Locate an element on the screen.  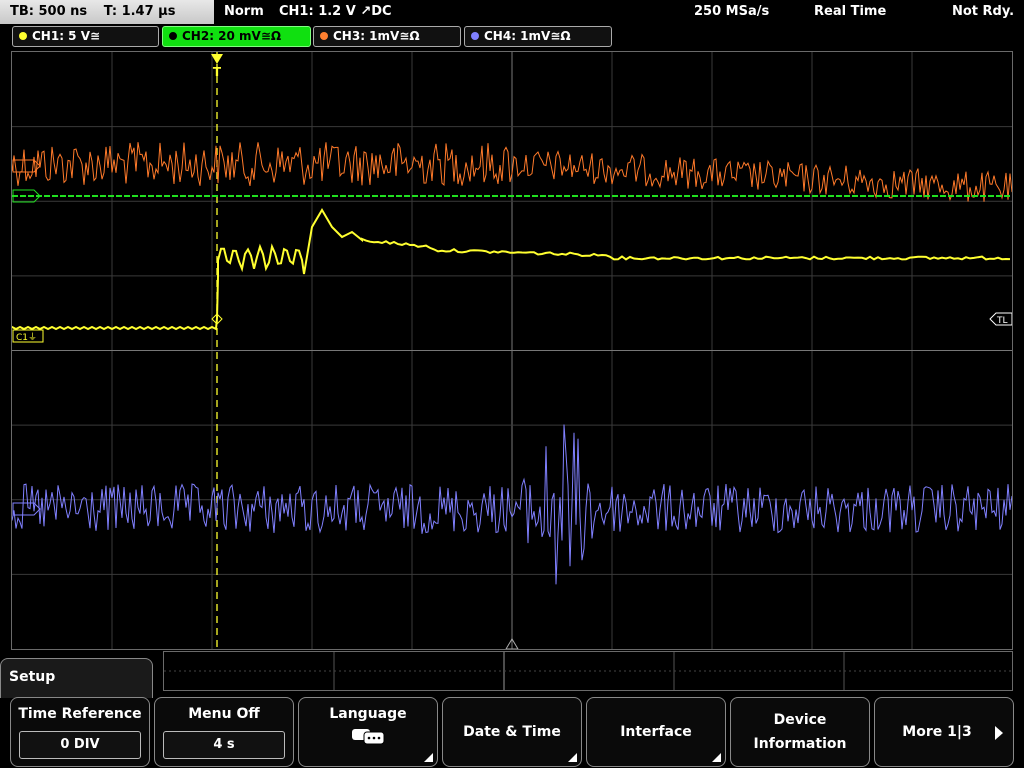
trigger-marker-icon is located at coordinates (217, 59).